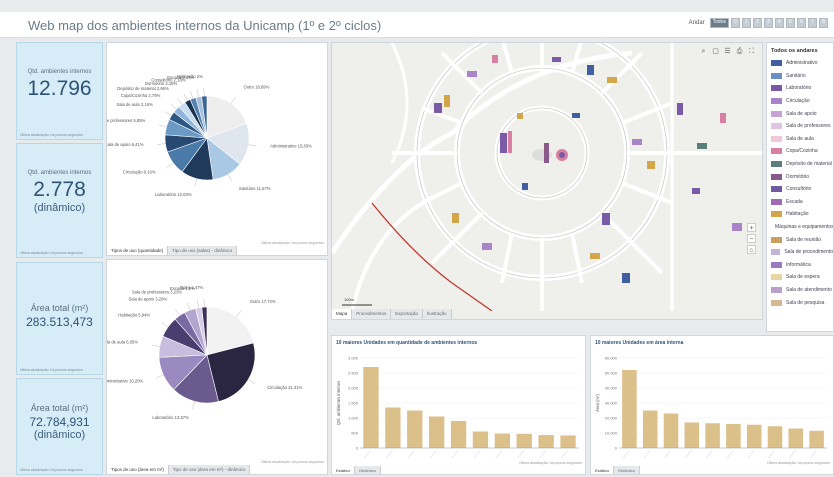 Image resolution: width=834 pixels, height=477 pixels. What do you see at coordinates (292, 243) in the screenshot?
I see `updated-note: Última atualização: há poucos segundos` at bounding box center [292, 243].